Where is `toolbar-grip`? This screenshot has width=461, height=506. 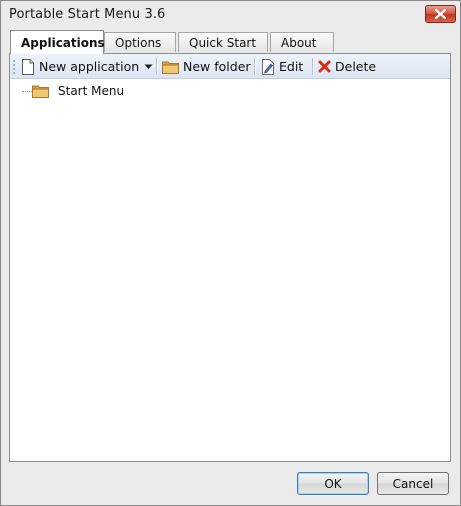
toolbar-grip is located at coordinates (14, 67).